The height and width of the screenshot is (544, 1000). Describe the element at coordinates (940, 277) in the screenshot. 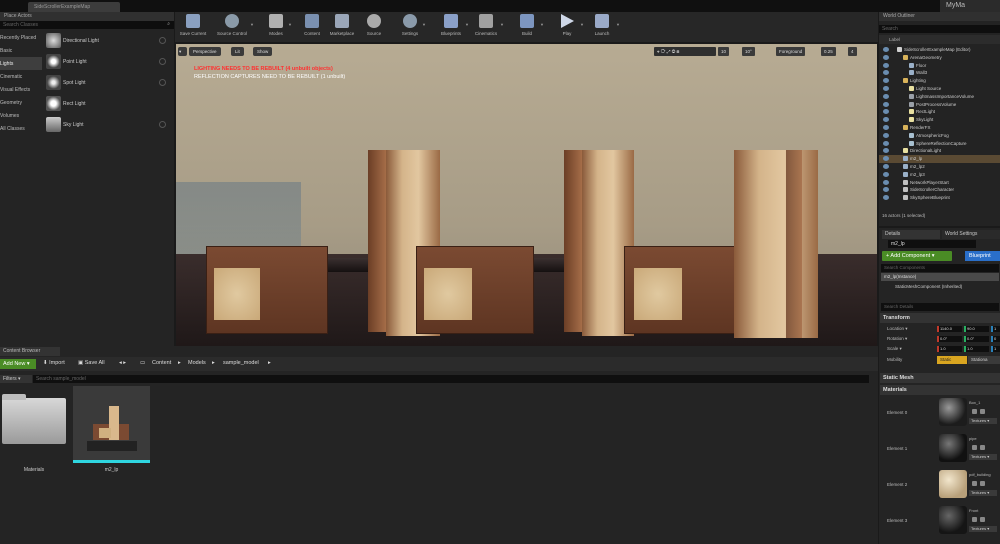

I see `component-root: m2_lp(Instance)` at that location.